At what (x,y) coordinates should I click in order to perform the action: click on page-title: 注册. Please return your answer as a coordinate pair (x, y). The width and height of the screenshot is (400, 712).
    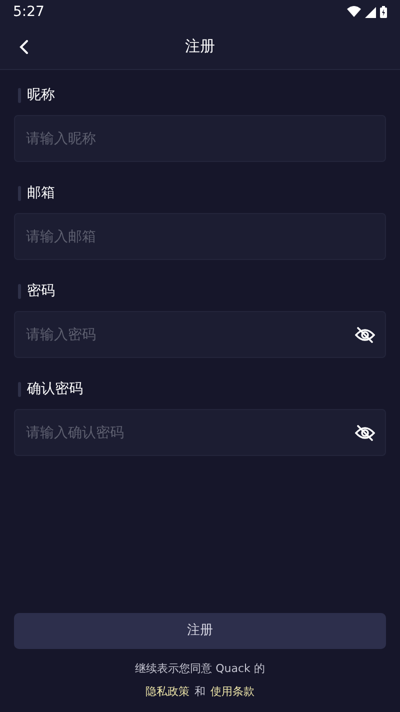
    Looking at the image, I should click on (200, 47).